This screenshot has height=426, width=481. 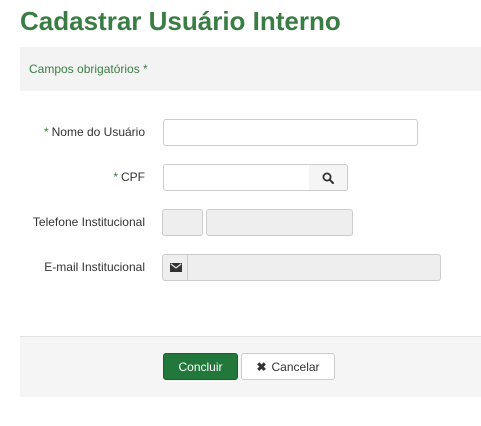 I want to click on telefone-label: Telefone Institucional, so click(x=89, y=222).